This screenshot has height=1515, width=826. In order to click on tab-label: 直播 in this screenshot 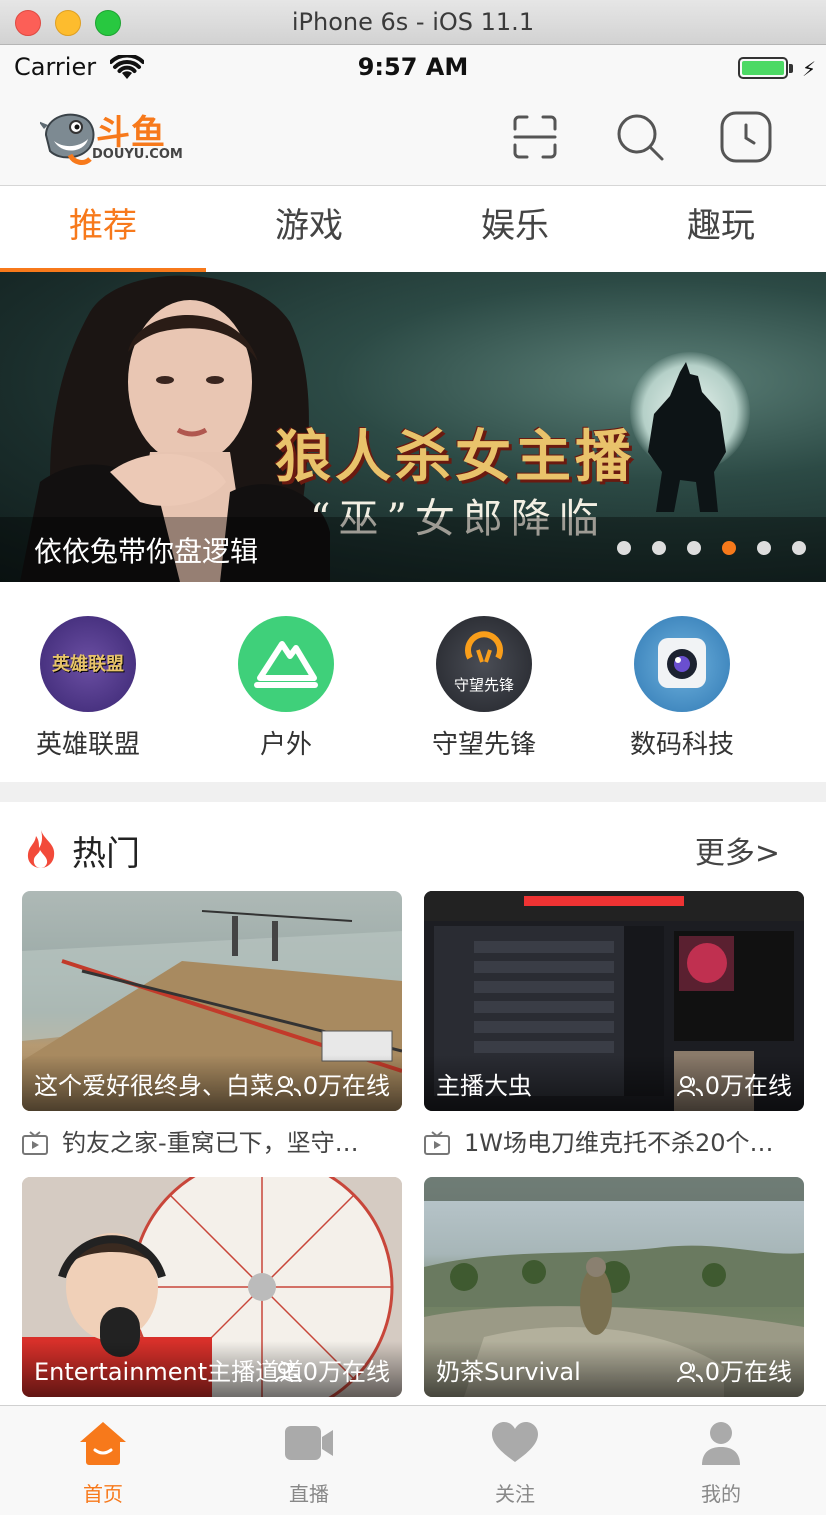, I will do `click(309, 1494)`.